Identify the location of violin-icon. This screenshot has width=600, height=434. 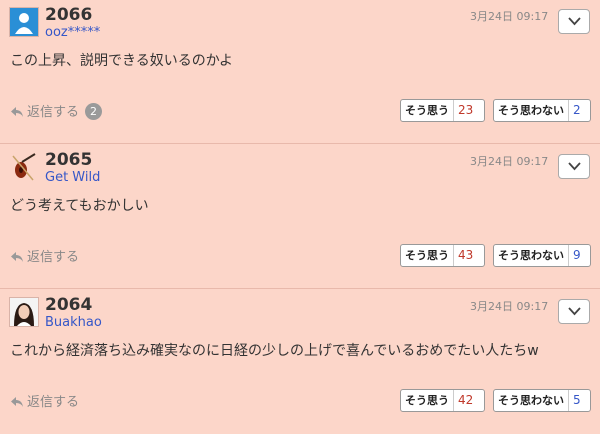
(24, 167).